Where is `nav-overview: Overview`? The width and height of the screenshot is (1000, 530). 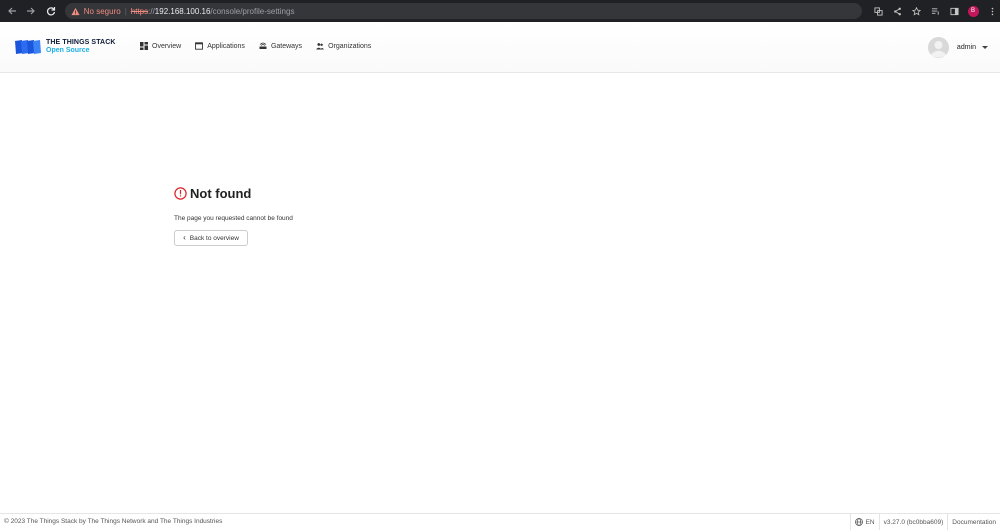
nav-overview: Overview is located at coordinates (160, 46).